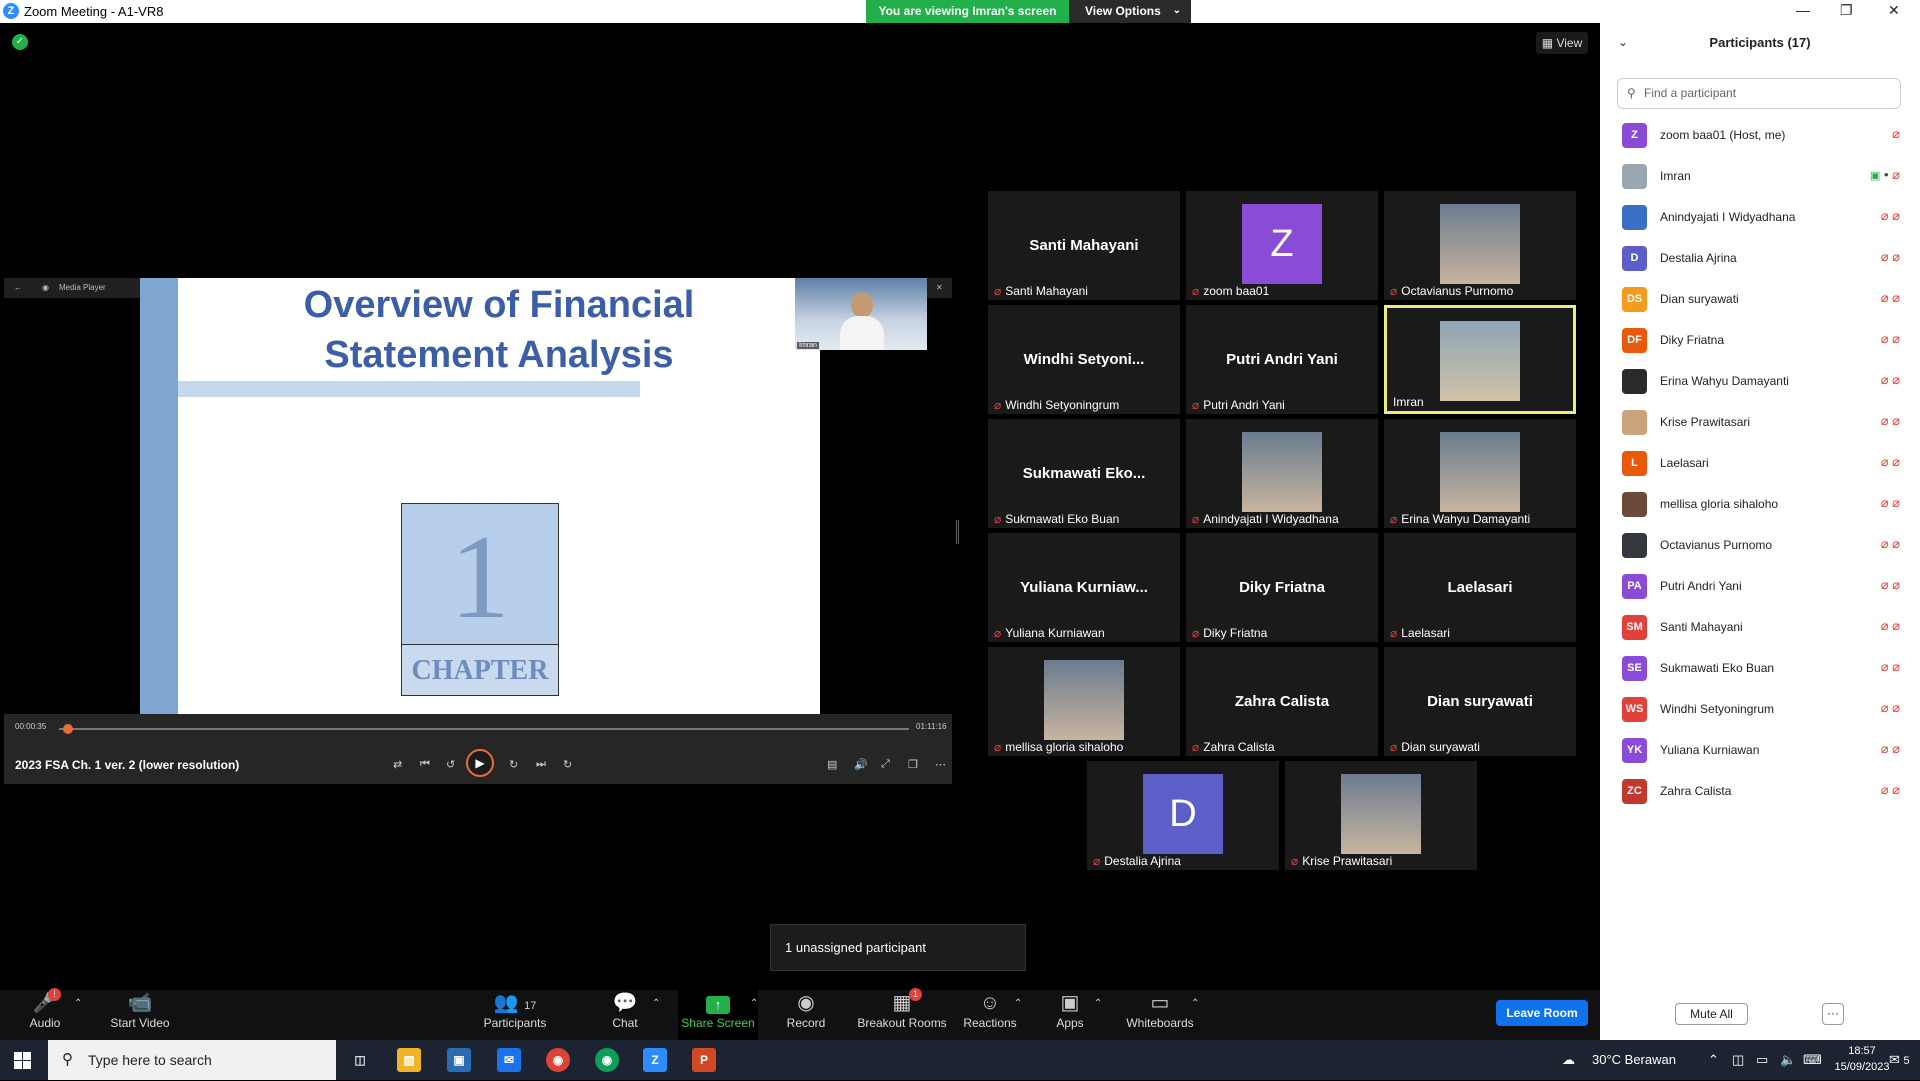 The height and width of the screenshot is (1081, 1920). I want to click on next-icon: ⏭, so click(541, 764).